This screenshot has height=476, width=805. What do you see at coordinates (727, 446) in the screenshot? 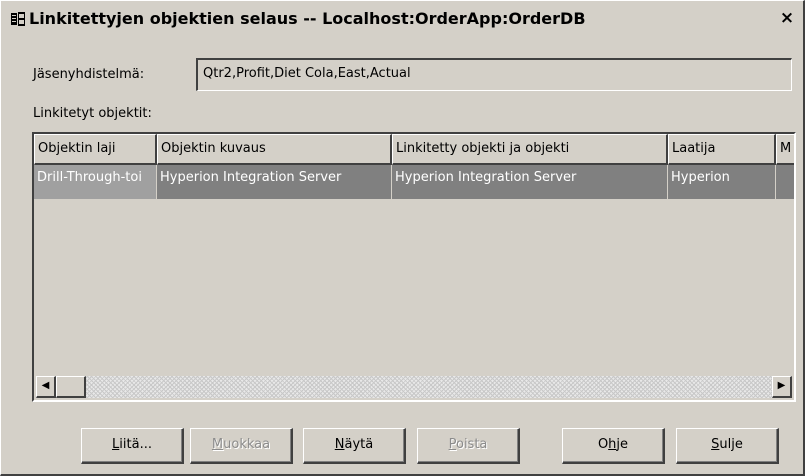
I see `close-dialog-button: Sulje` at bounding box center [727, 446].